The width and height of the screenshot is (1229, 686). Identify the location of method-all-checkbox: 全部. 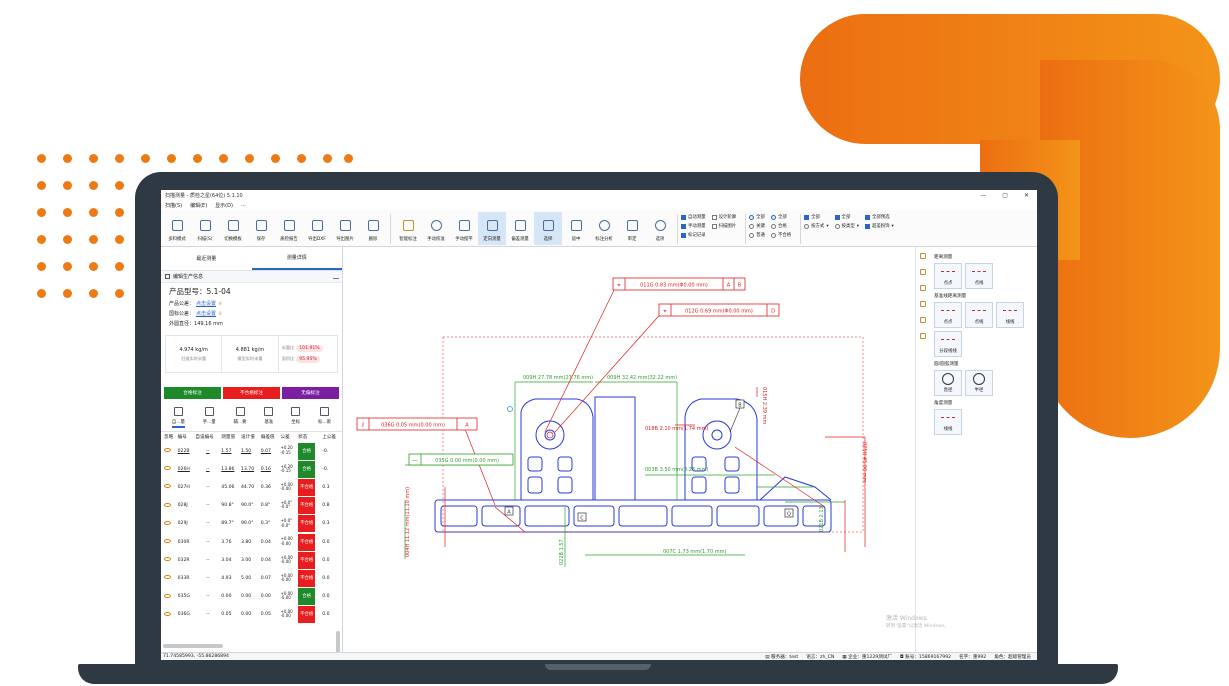
(816, 217).